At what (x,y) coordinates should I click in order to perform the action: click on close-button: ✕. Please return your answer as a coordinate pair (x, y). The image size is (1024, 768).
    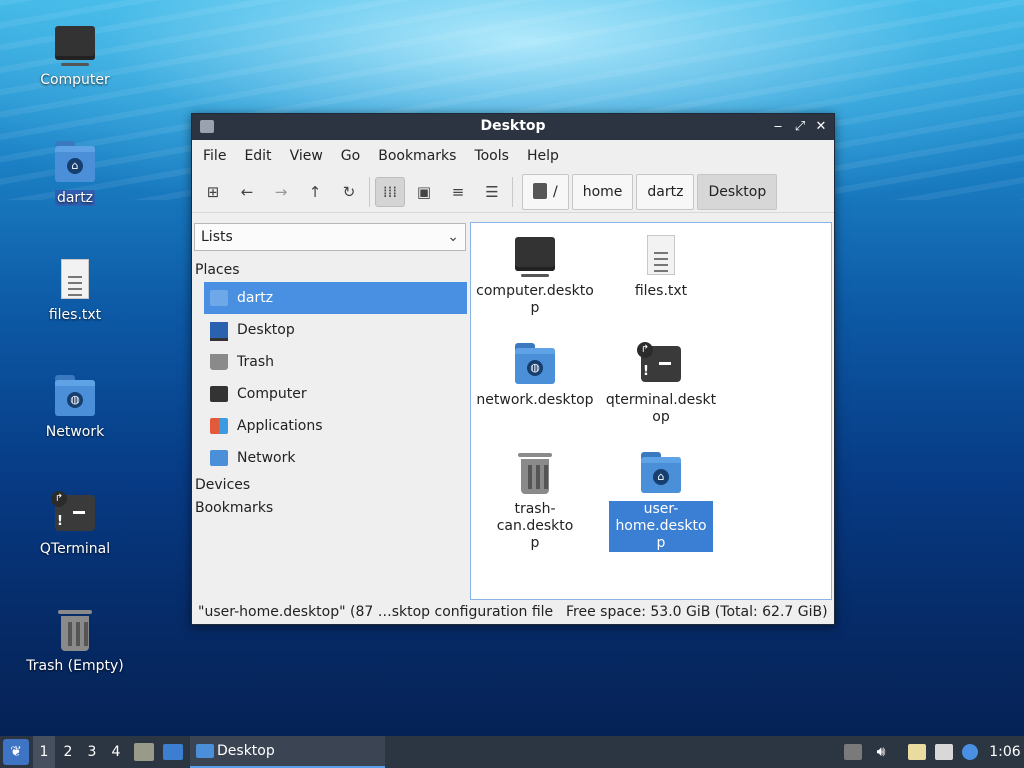
    Looking at the image, I should click on (821, 127).